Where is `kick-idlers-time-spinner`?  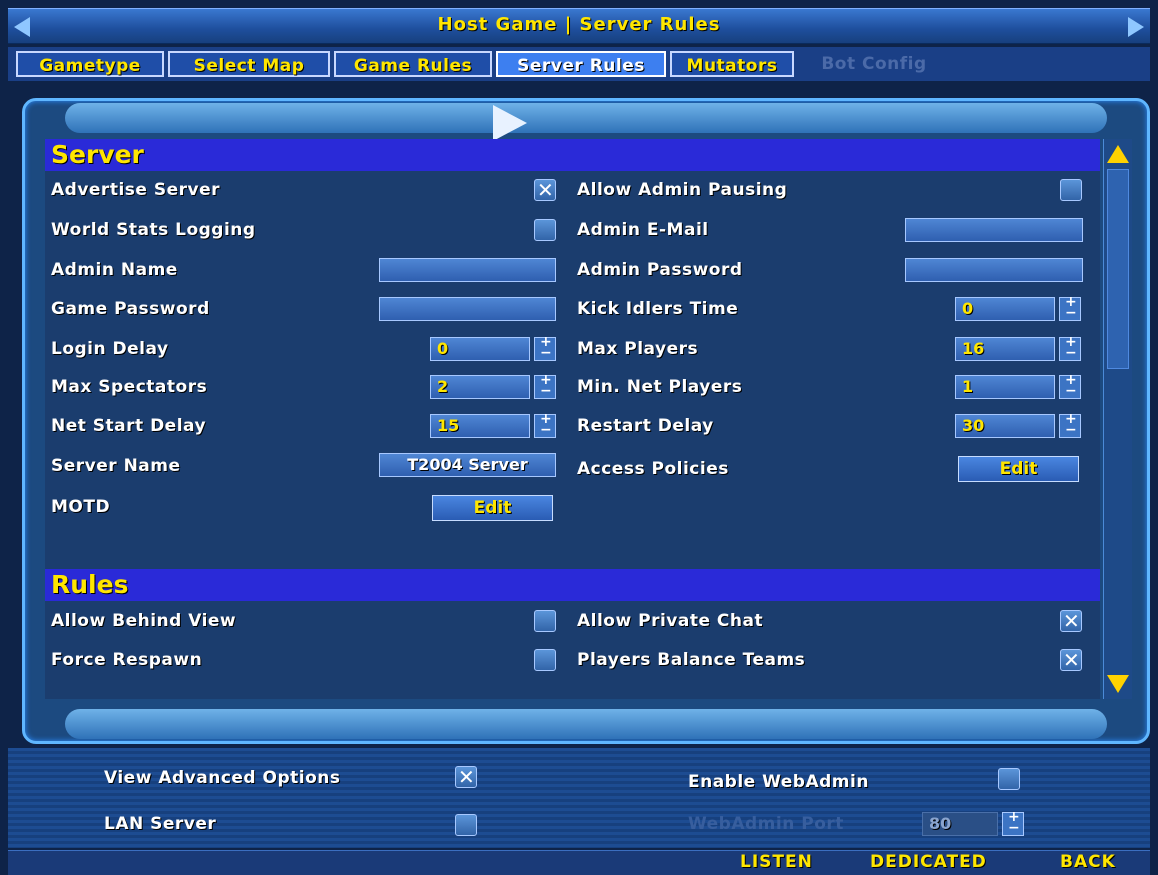
kick-idlers-time-spinner is located at coordinates (1070, 307).